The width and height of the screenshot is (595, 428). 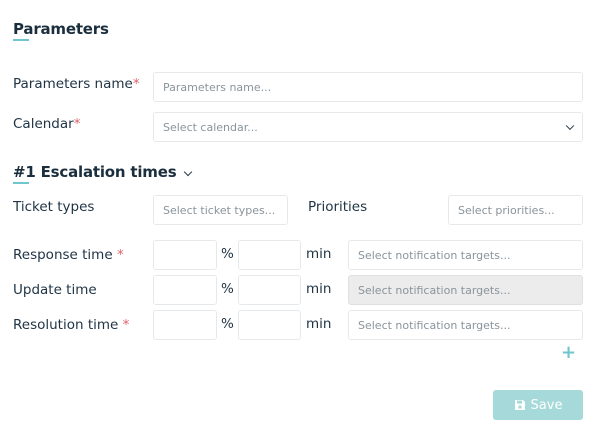 I want to click on calendar-label: Calendar*, so click(x=46, y=124).